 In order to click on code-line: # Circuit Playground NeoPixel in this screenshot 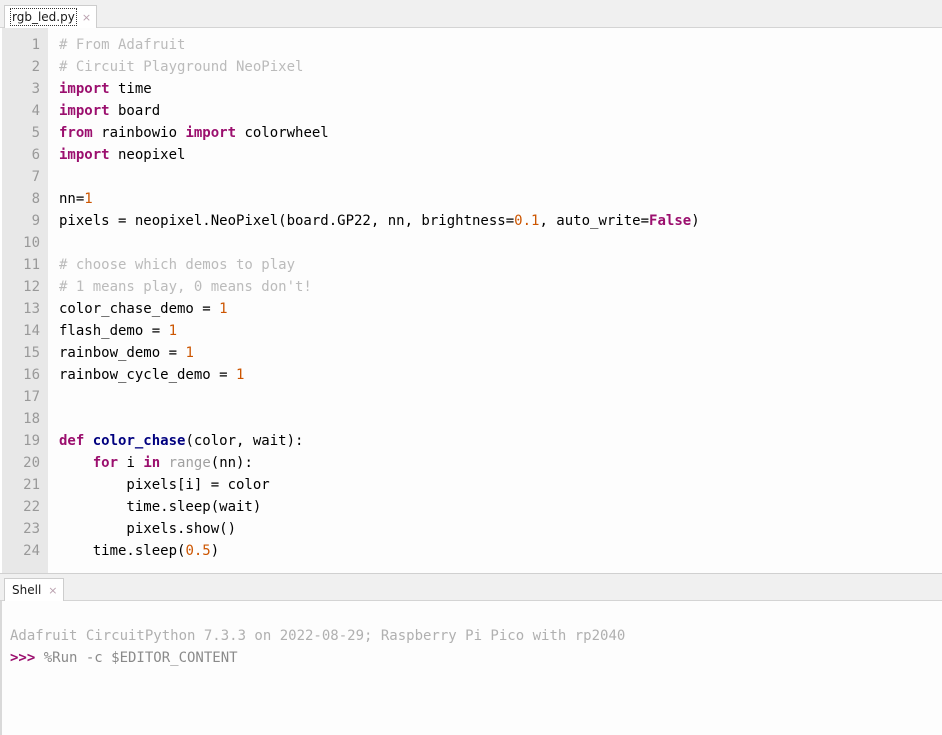, I will do `click(500, 67)`.